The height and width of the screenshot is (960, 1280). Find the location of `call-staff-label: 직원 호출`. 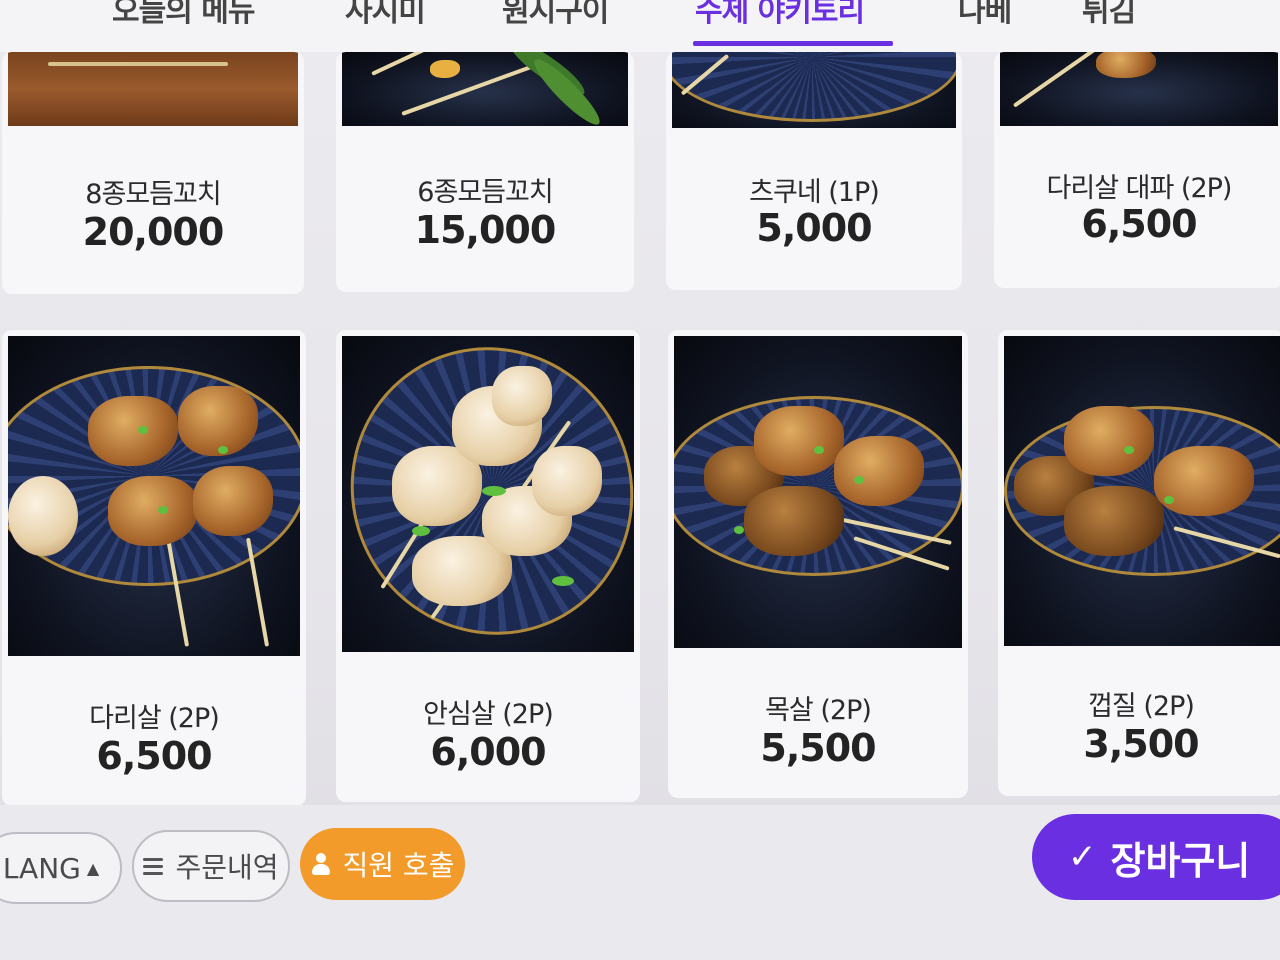

call-staff-label: 직원 호출 is located at coordinates (398, 865).